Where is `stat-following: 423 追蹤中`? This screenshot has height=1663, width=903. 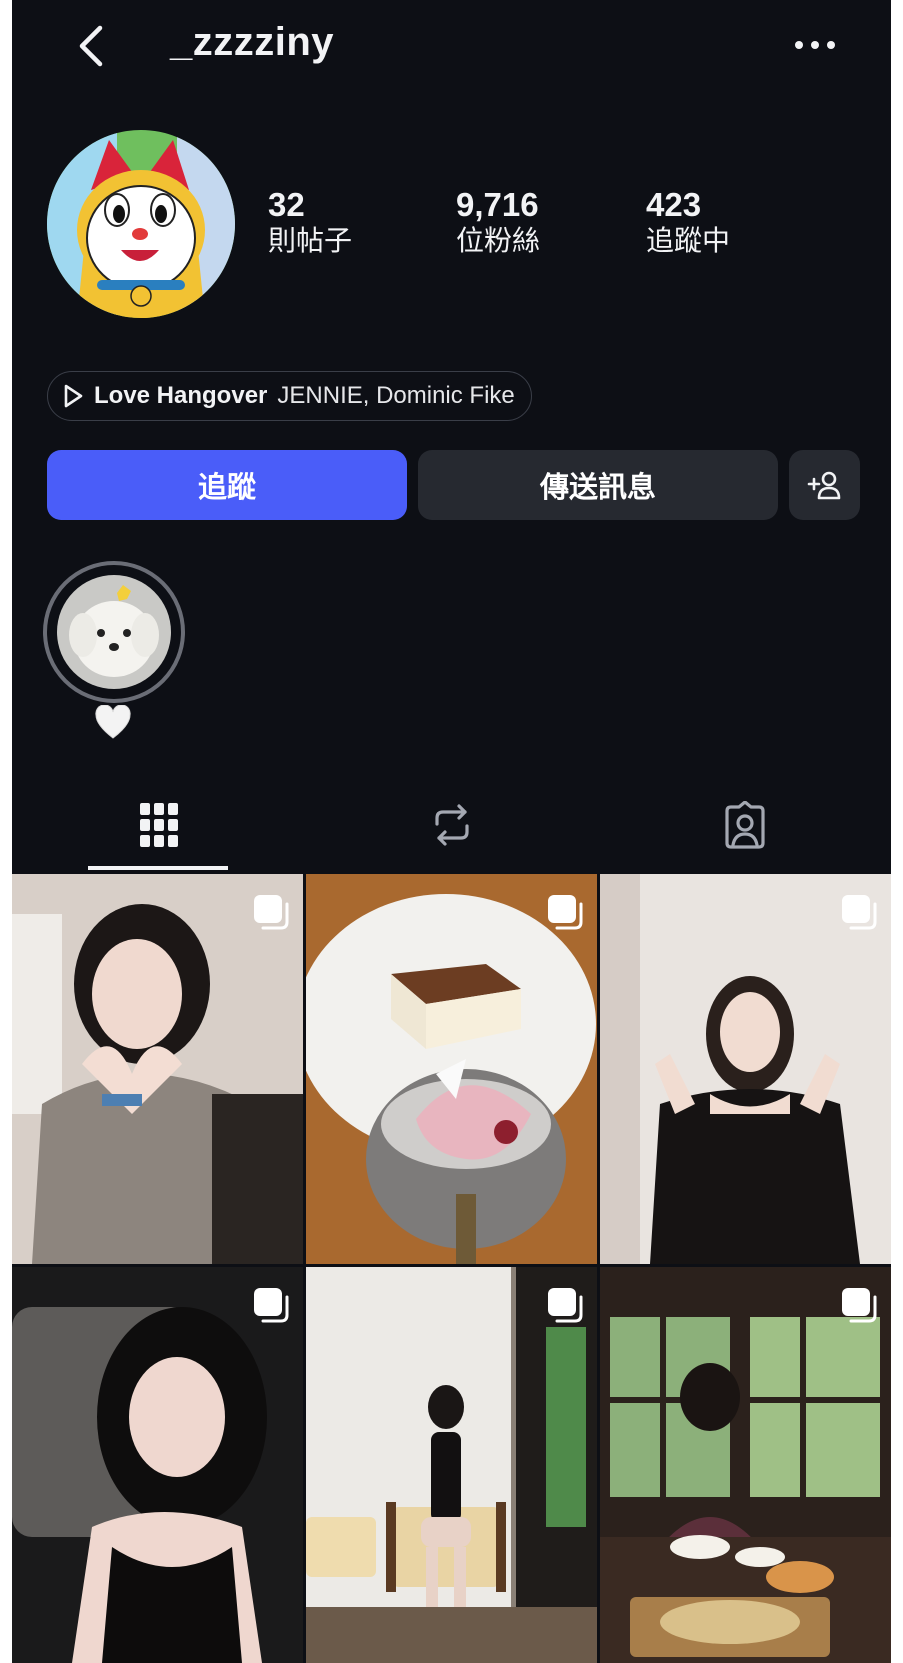
stat-following: 423 追蹤中 is located at coordinates (688, 222).